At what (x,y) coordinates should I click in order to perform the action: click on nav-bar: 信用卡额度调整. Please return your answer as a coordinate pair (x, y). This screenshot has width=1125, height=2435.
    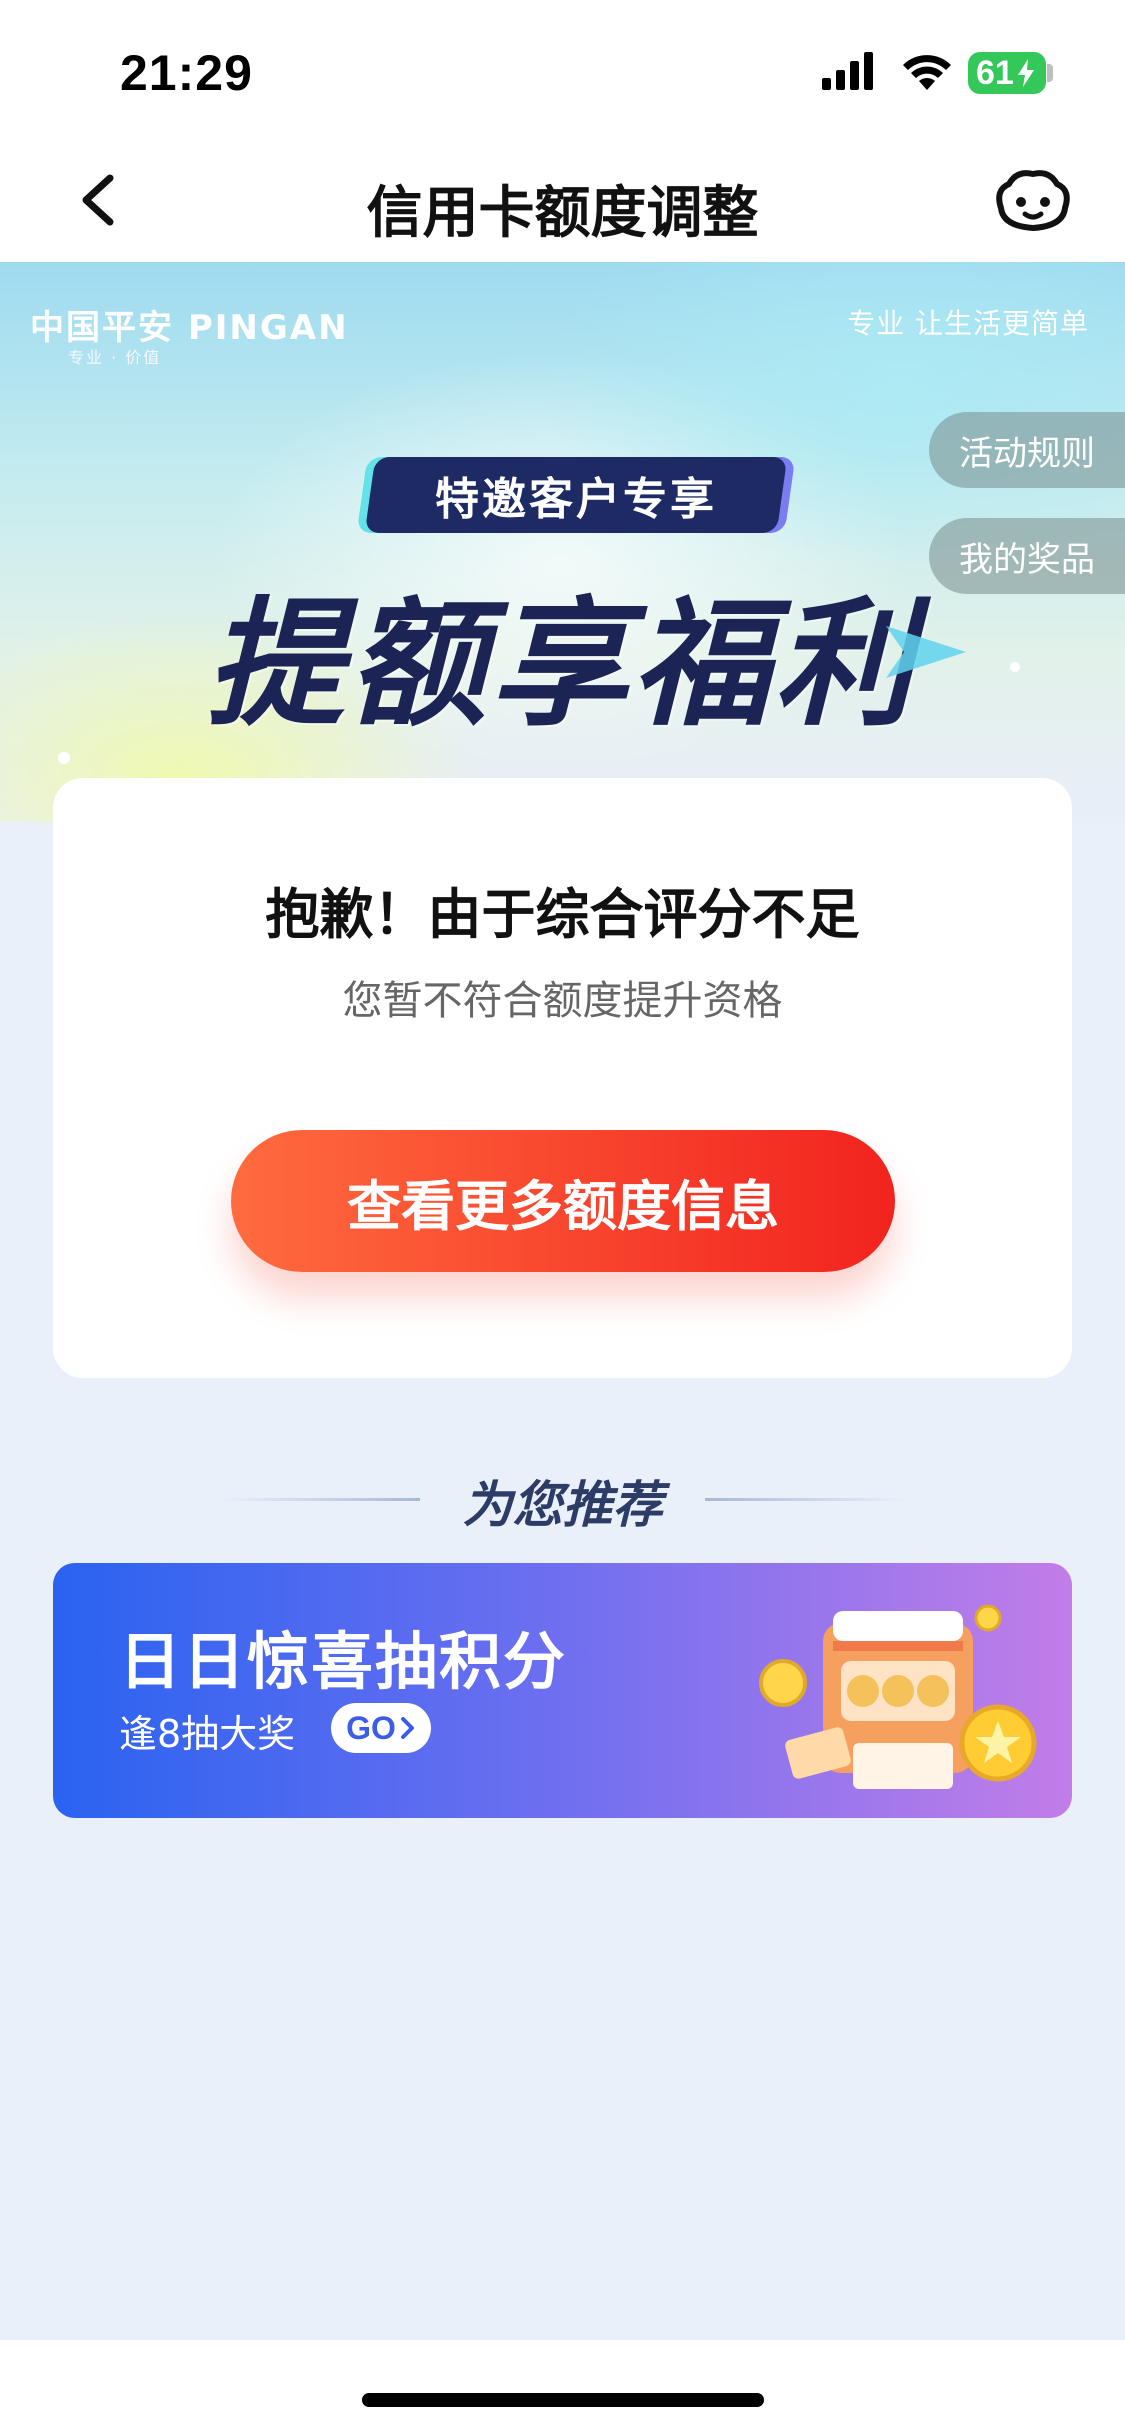
    Looking at the image, I should click on (562, 206).